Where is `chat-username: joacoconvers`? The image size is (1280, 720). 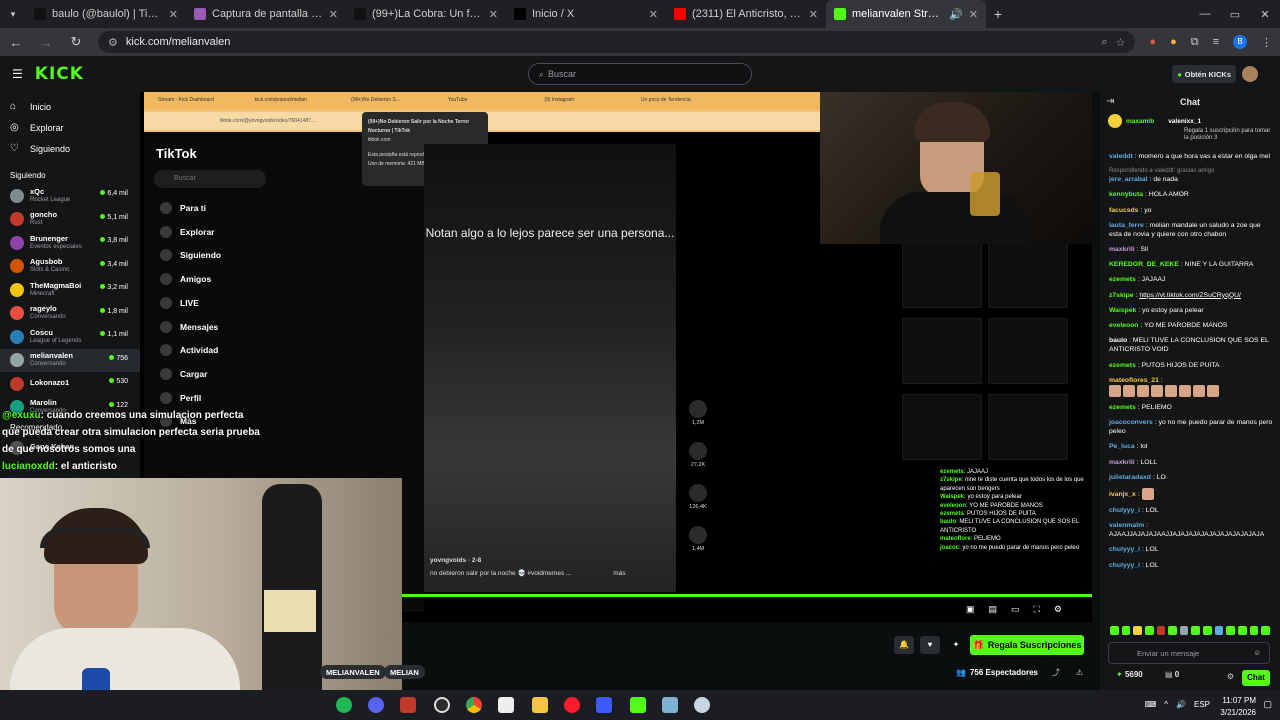 chat-username: joacoconvers is located at coordinates (1131, 422).